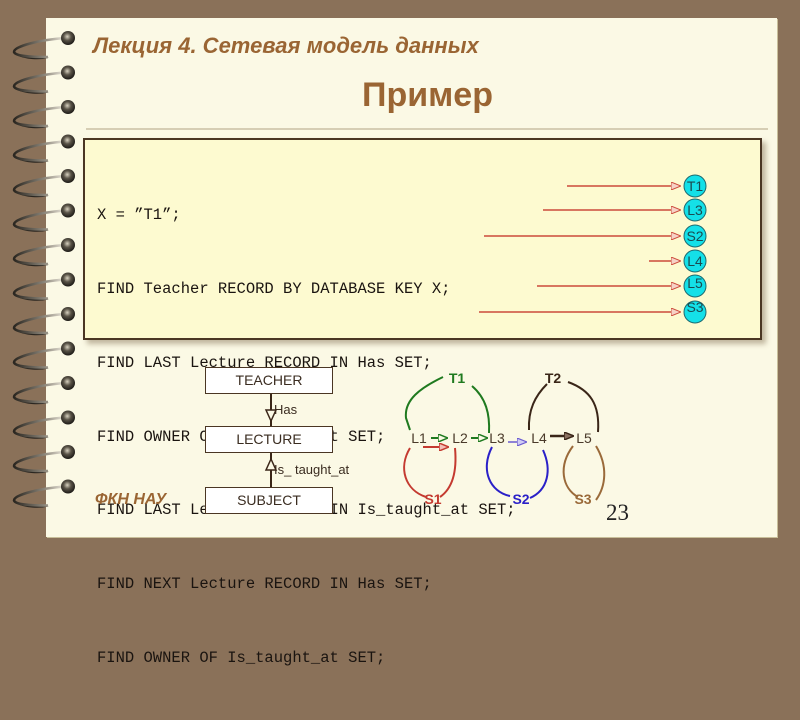 The image size is (800, 720). Describe the element at coordinates (286, 409) in the screenshot. I see `set-label-has: Has` at that location.